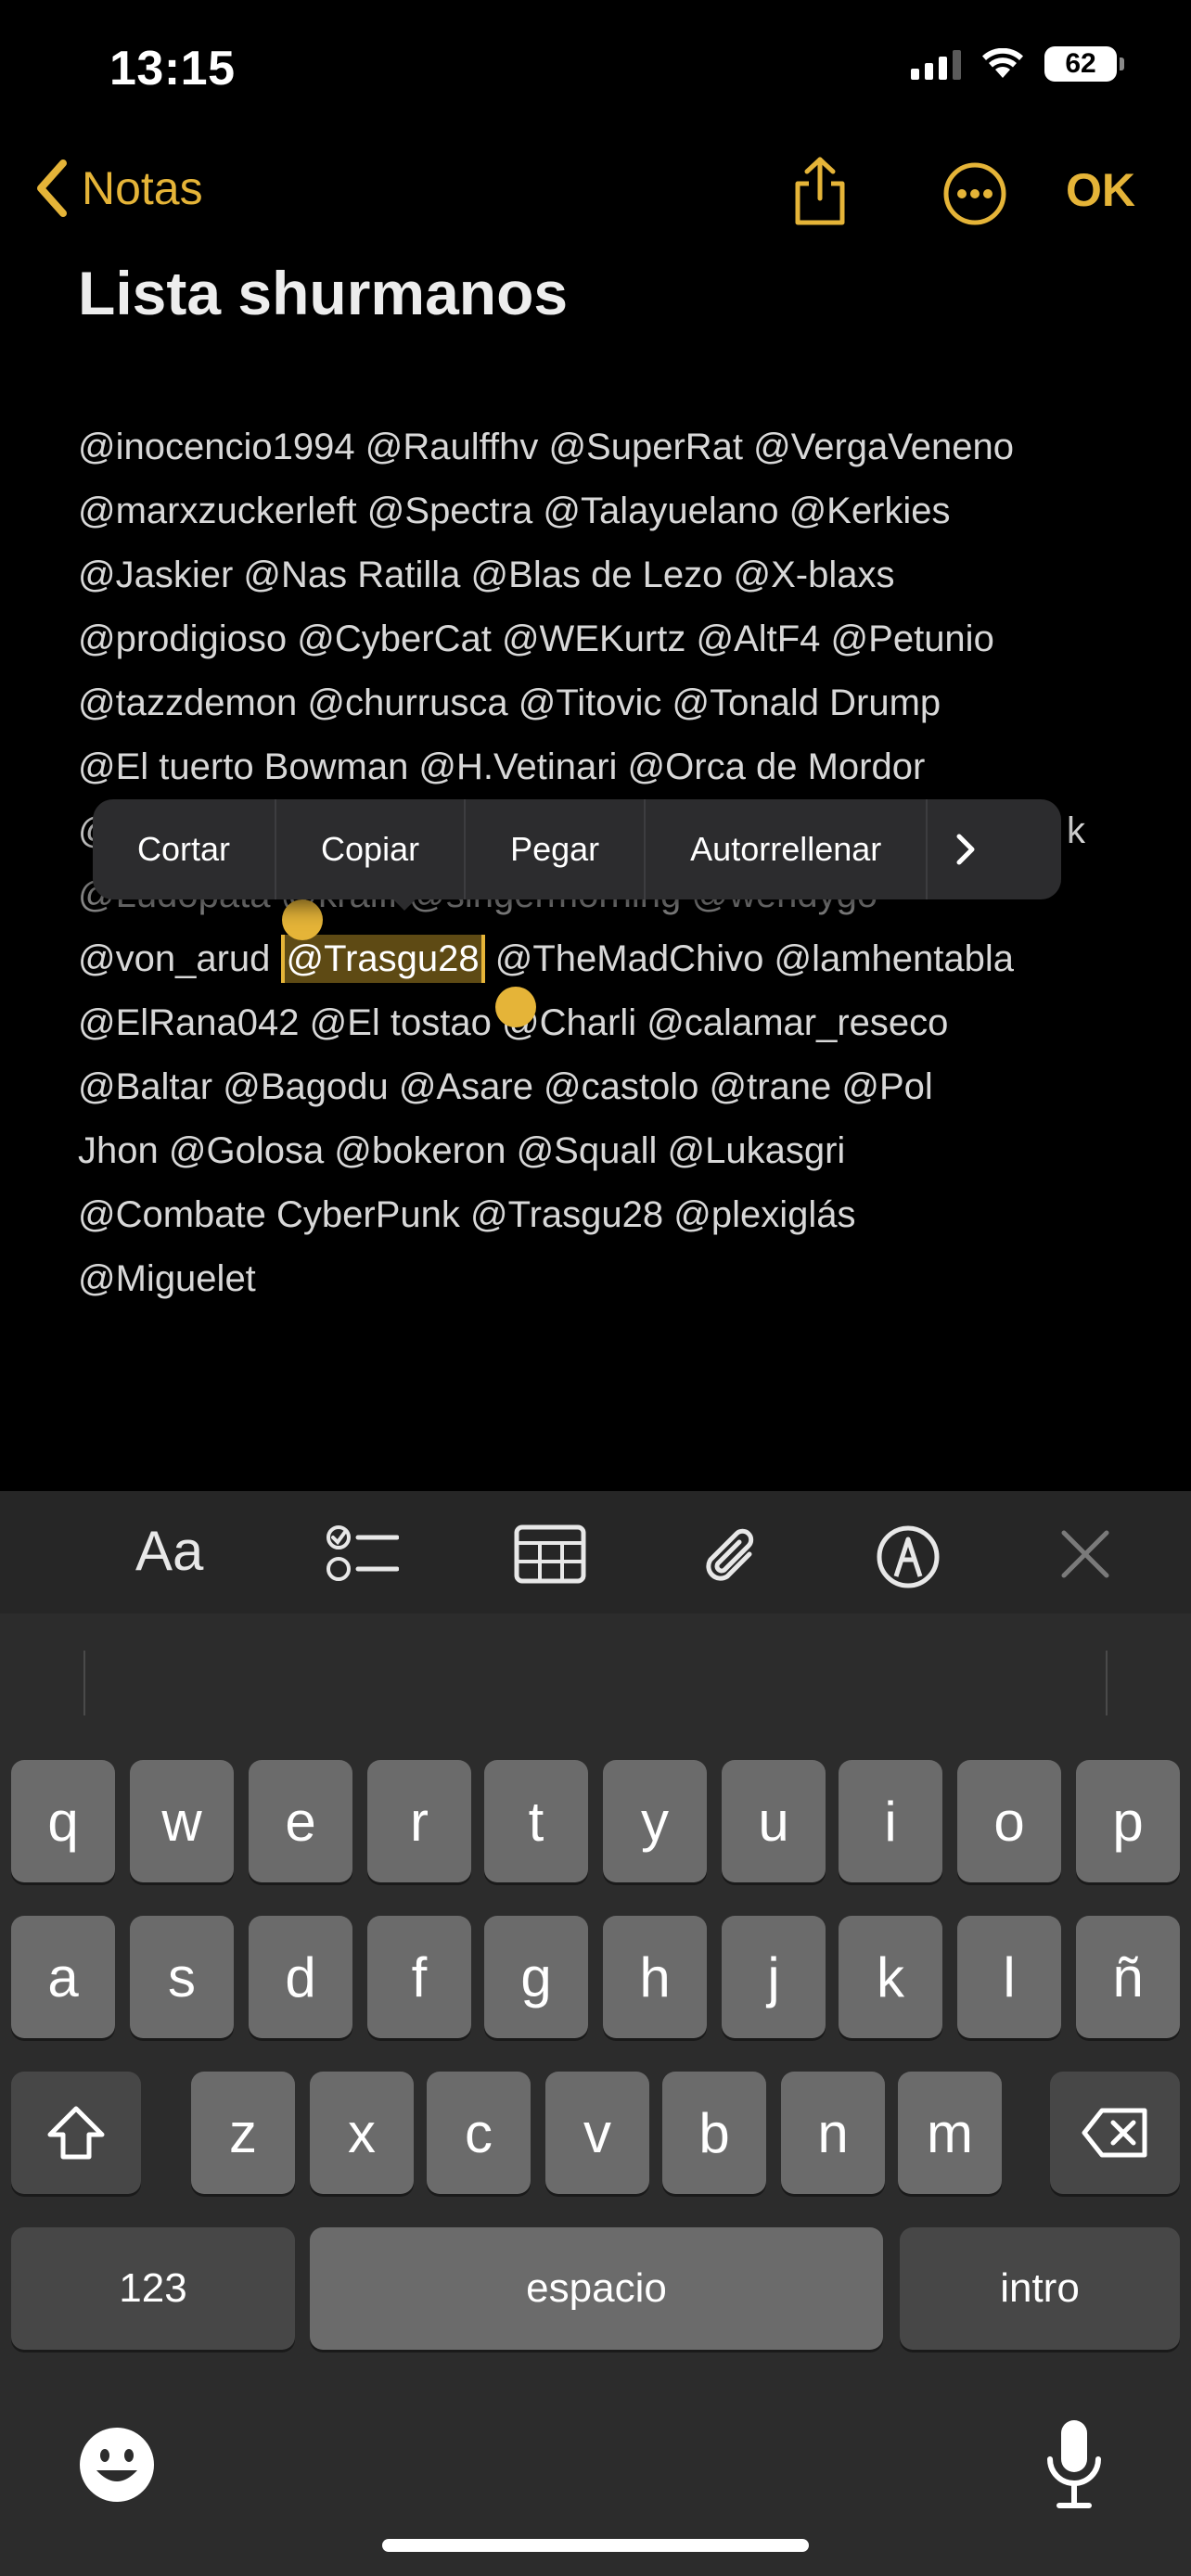 The width and height of the screenshot is (1191, 2576). Describe the element at coordinates (1009, 1821) in the screenshot. I see `key-o: o` at that location.